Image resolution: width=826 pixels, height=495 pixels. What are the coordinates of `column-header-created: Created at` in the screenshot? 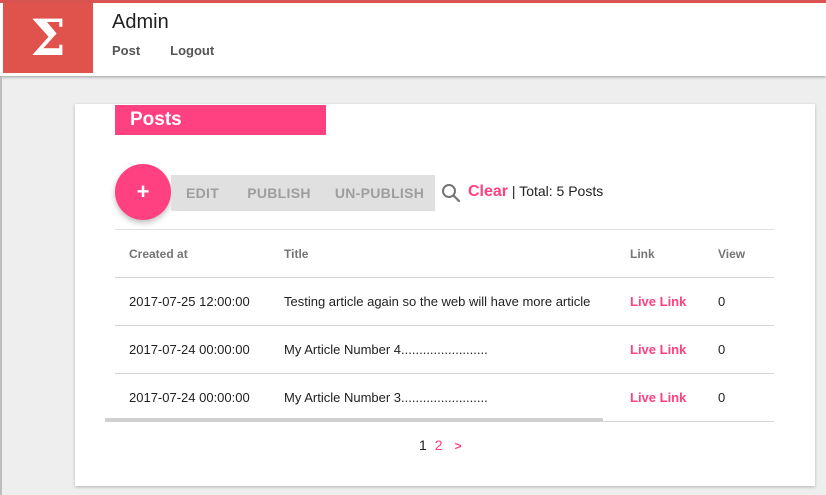 It's located at (192, 254).